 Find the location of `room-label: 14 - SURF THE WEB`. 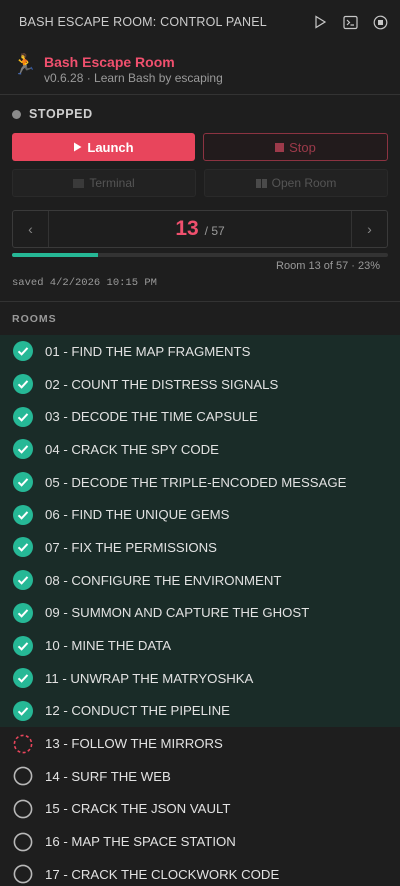

room-label: 14 - SURF THE WEB is located at coordinates (108, 776).